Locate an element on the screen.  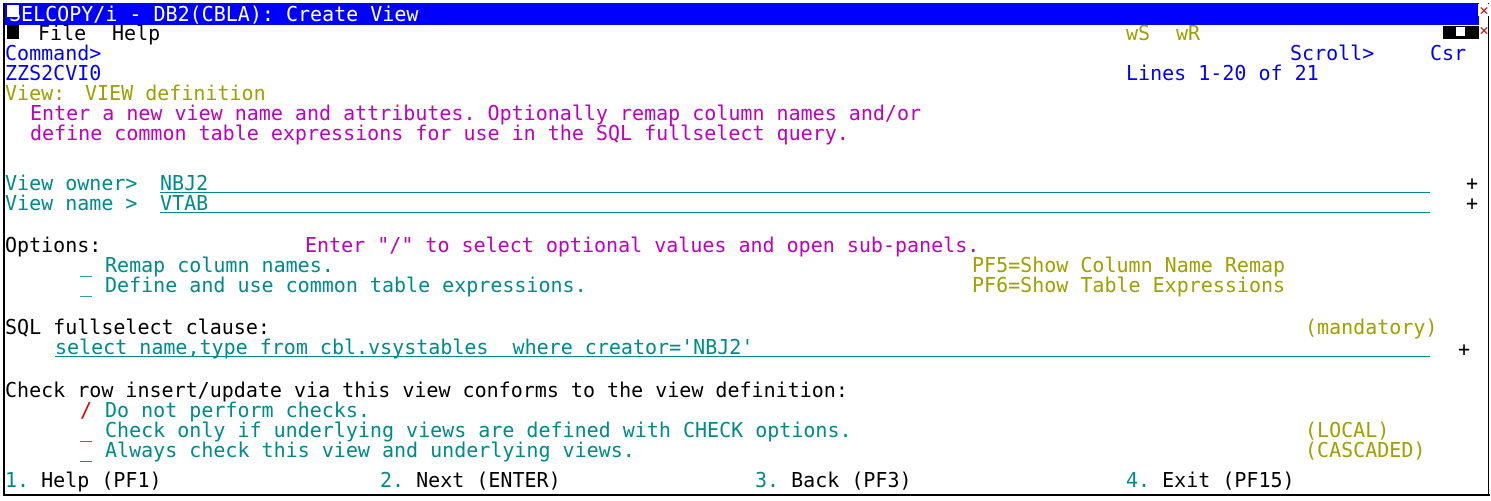
menu-help: Help is located at coordinates (136, 33).